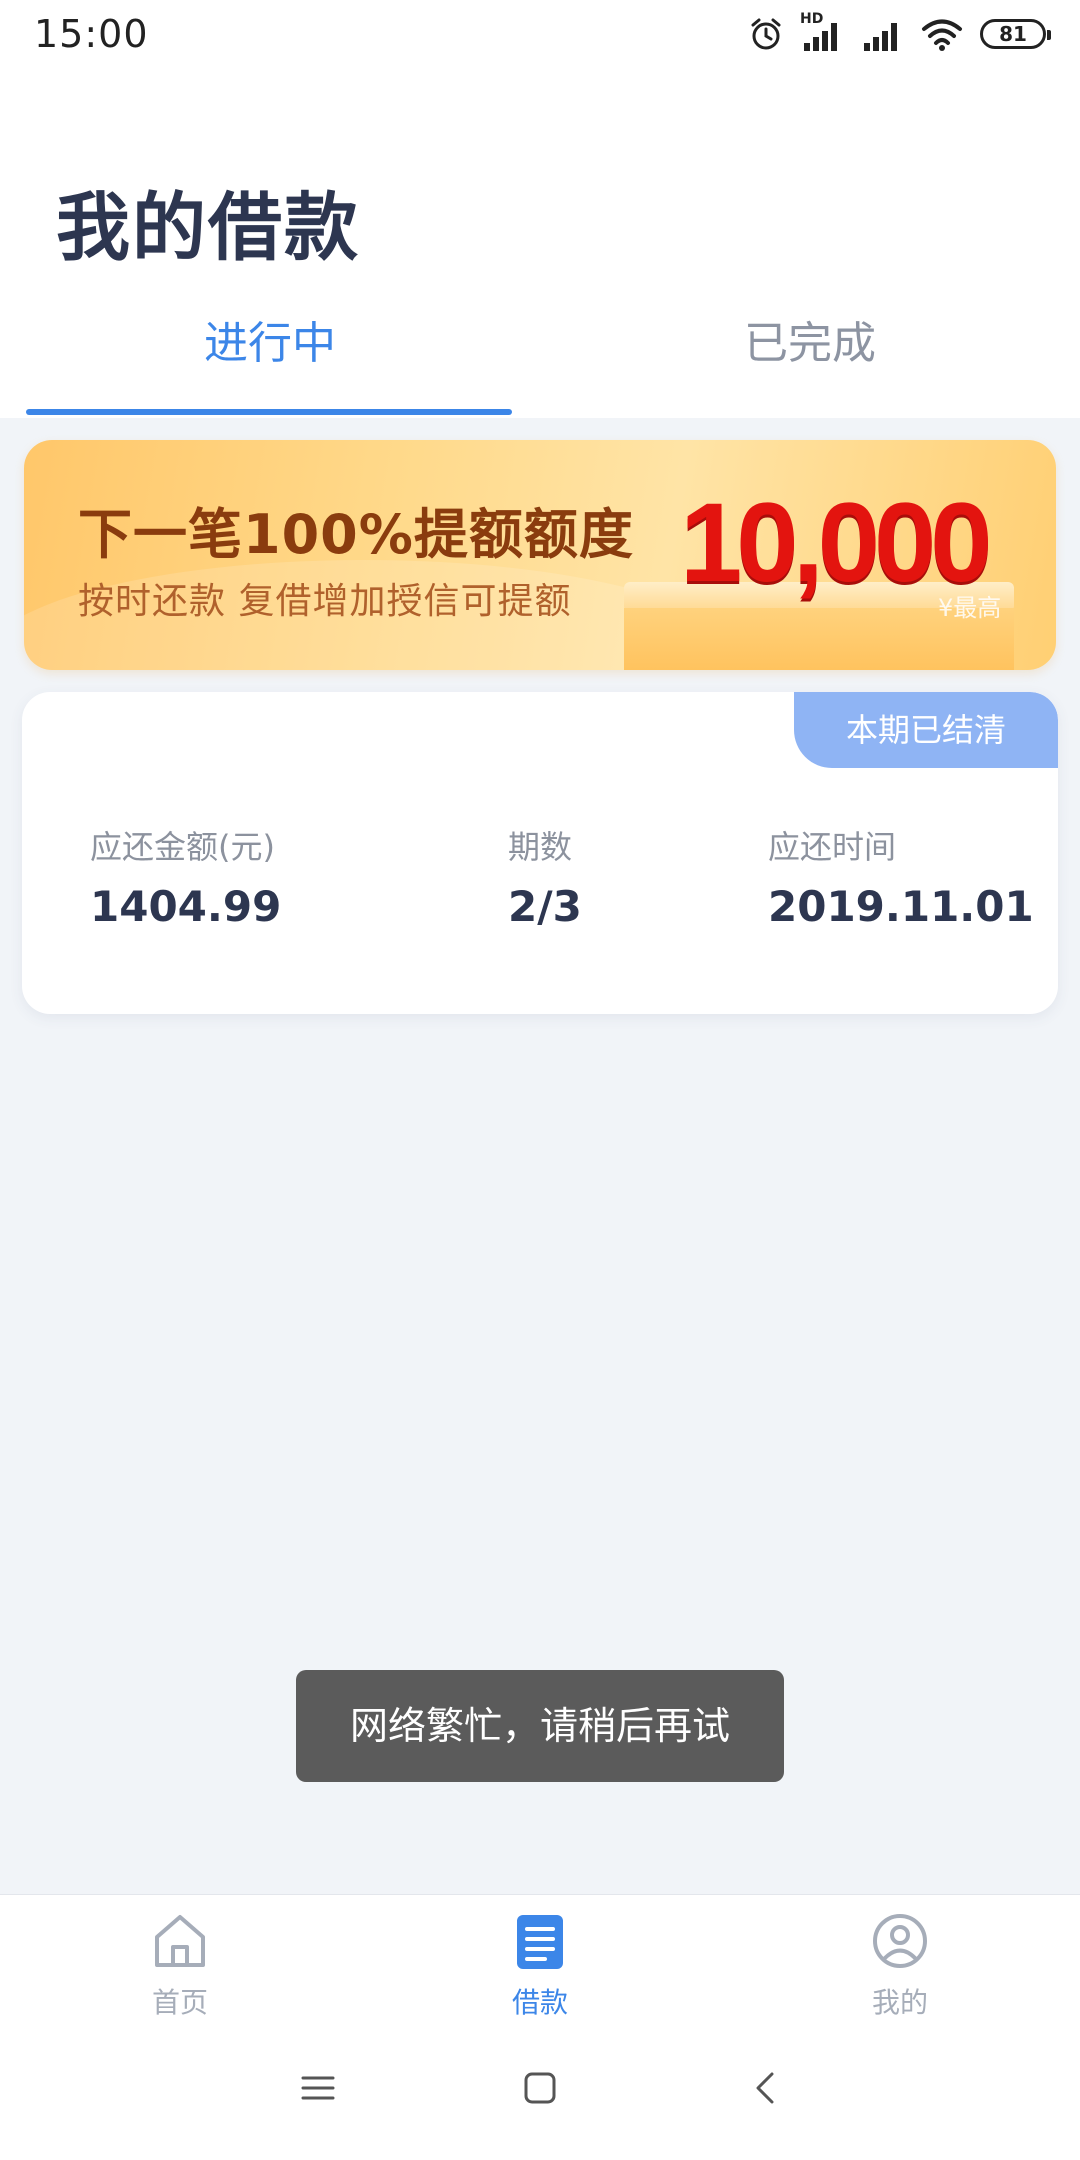  Describe the element at coordinates (540, 1726) in the screenshot. I see `toast-message: 网络繁忙，请稍后再试` at that location.